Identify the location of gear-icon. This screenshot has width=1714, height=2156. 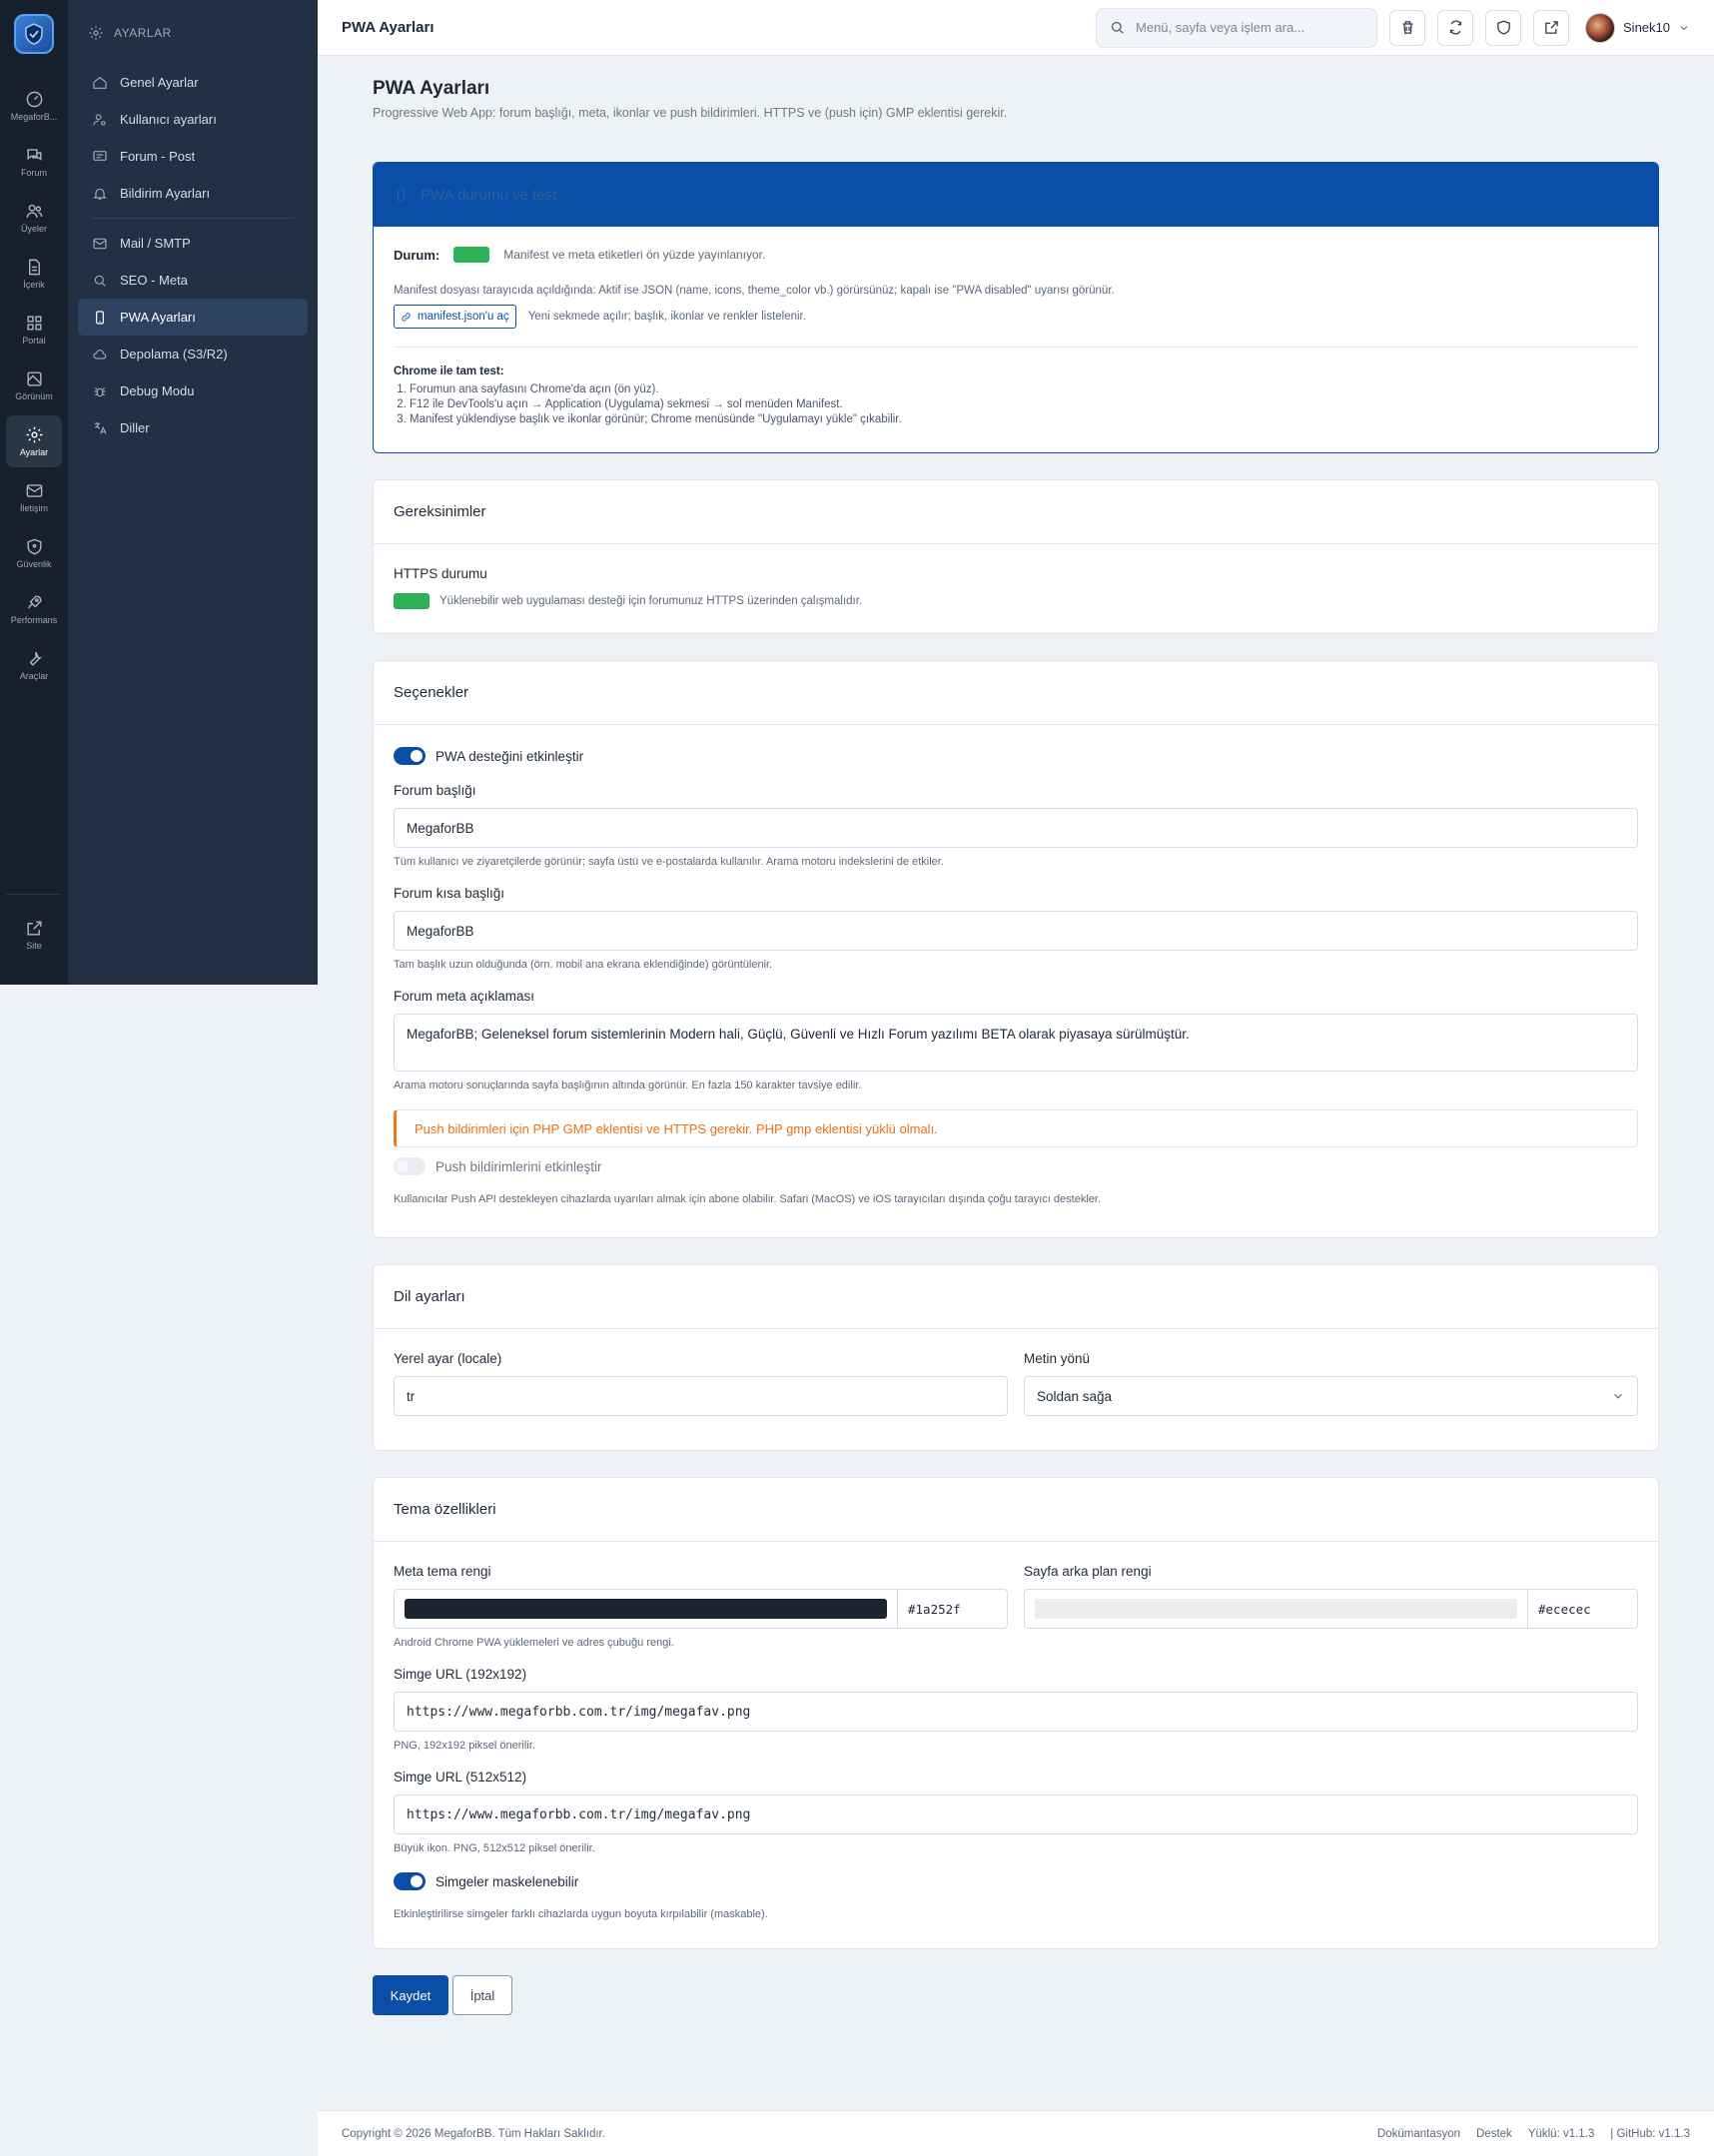
(96, 33).